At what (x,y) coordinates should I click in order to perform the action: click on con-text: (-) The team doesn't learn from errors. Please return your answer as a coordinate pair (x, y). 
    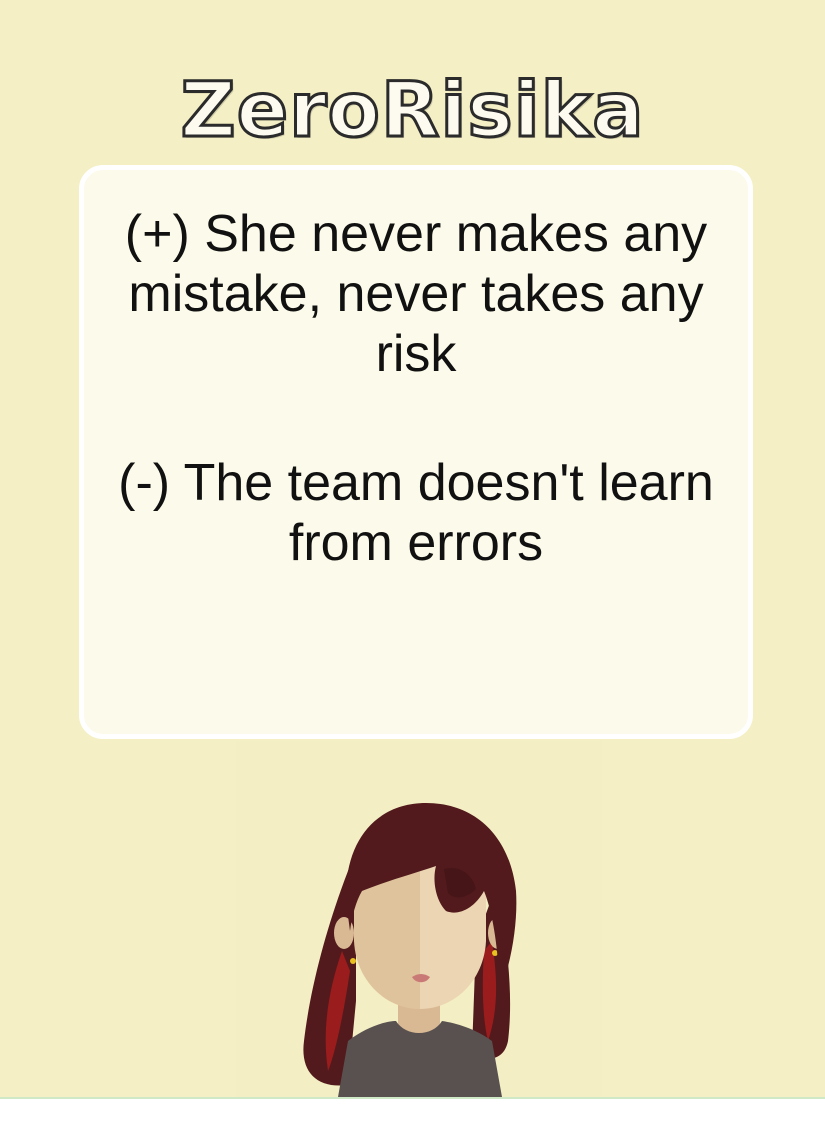
    Looking at the image, I should click on (416, 513).